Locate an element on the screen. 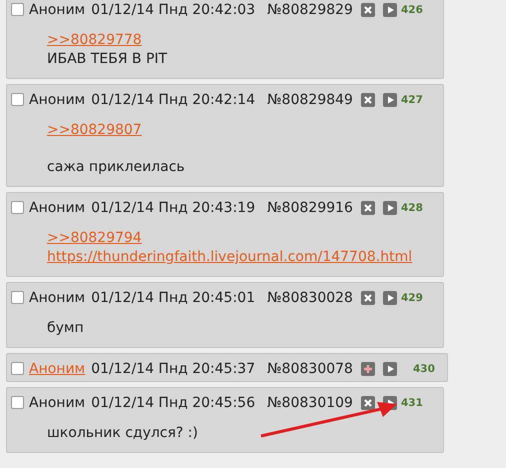 This screenshot has height=468, width=506. post-number: №80830109 is located at coordinates (310, 402).